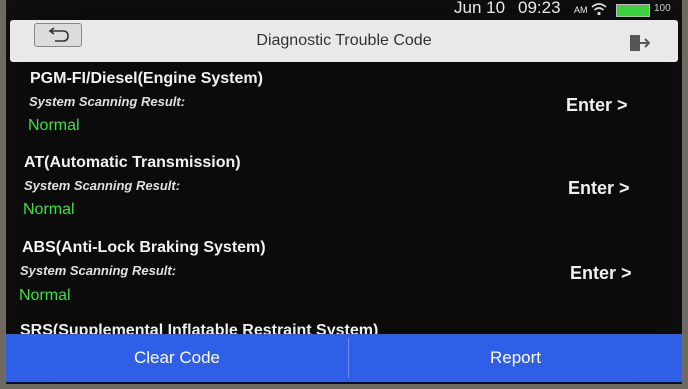  I want to click on status-time: 09:23, so click(539, 8).